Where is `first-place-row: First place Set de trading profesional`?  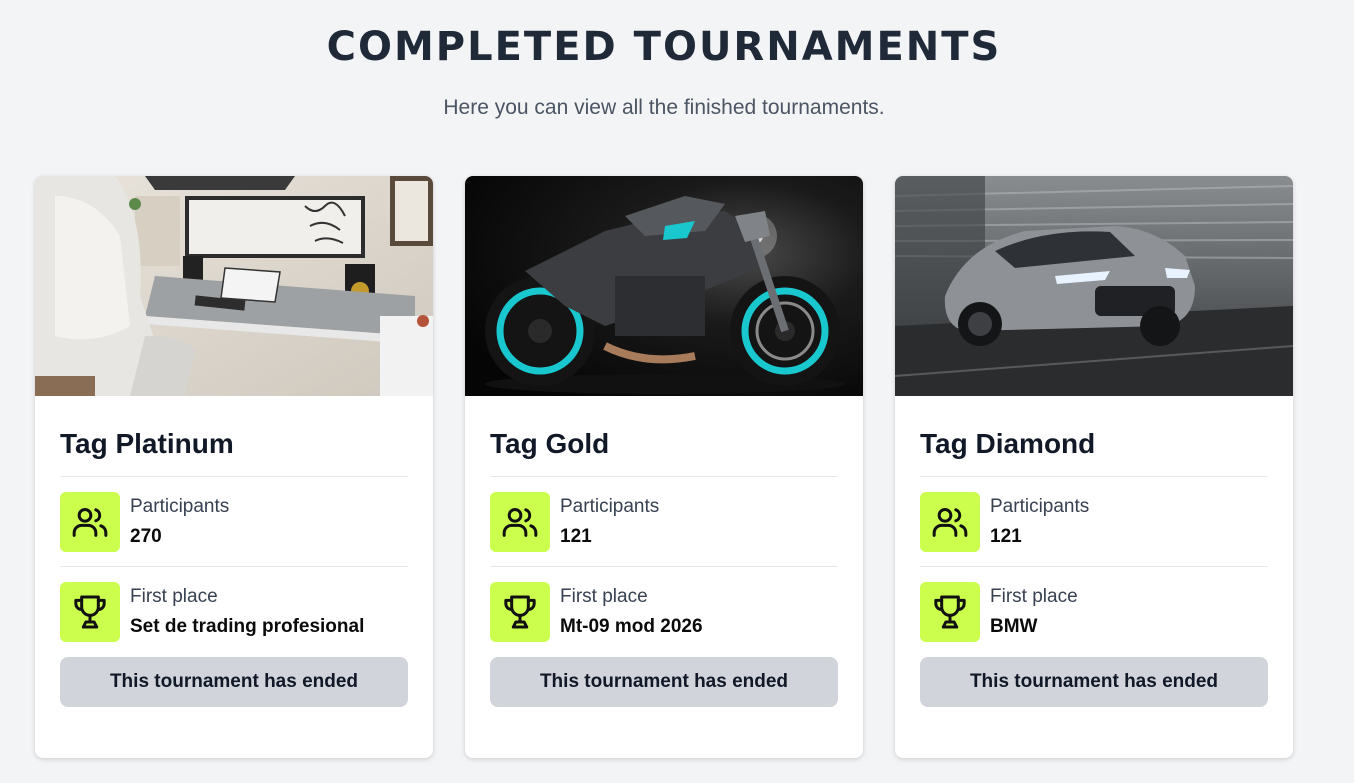 first-place-row: First place Set de trading profesional is located at coordinates (234, 612).